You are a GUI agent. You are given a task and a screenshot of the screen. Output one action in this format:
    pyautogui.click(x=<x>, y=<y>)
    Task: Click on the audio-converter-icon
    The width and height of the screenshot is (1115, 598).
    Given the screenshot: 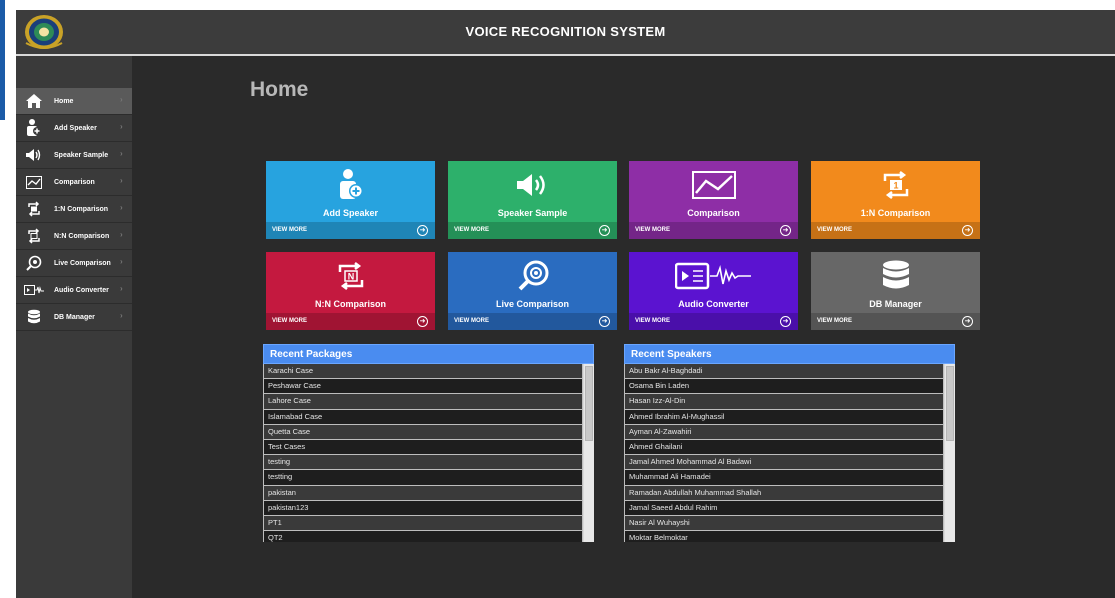 What is the action you would take?
    pyautogui.click(x=34, y=290)
    